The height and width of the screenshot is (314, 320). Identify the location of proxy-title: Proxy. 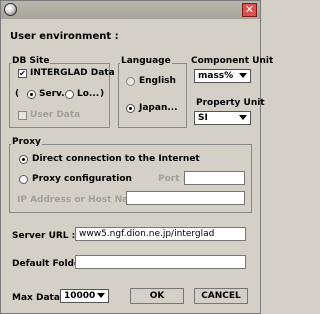
(26, 142).